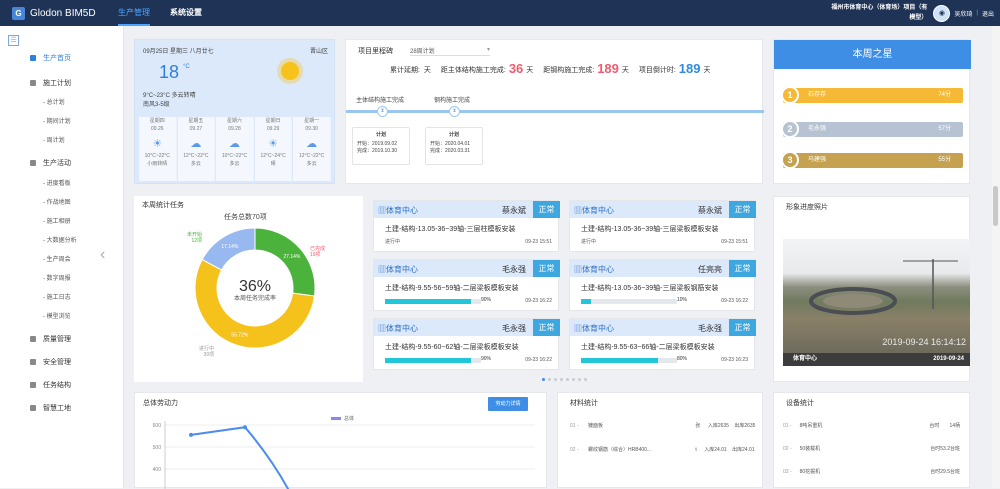 The height and width of the screenshot is (489, 1000). Describe the element at coordinates (988, 13) in the screenshot. I see `logout-link: 退出` at that location.